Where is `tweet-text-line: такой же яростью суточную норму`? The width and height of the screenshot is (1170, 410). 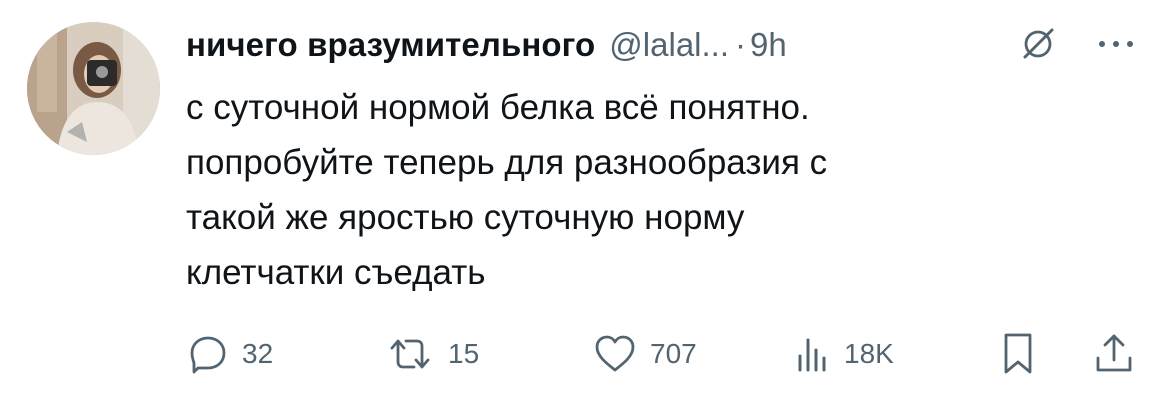
tweet-text-line: такой же яростью суточную норму is located at coordinates (465, 217).